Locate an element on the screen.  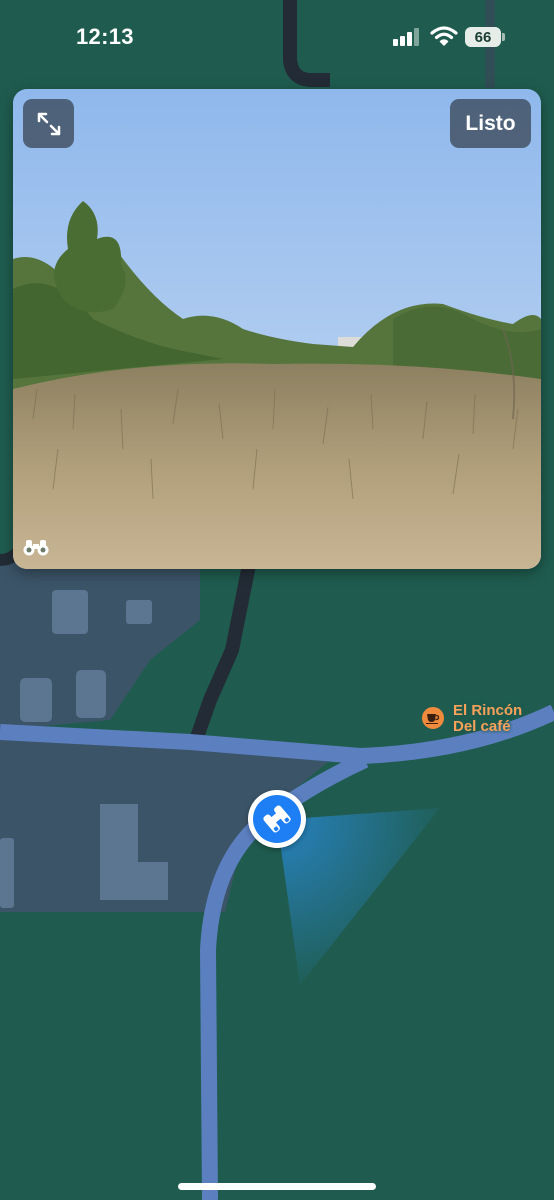
battery-icon: 66 is located at coordinates (483, 37).